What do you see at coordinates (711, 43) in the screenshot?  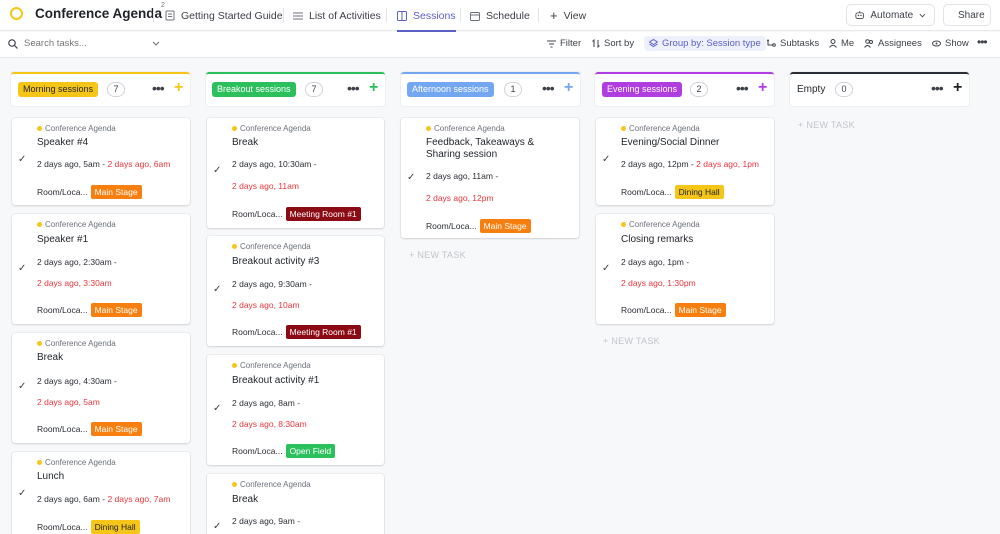 I see `group-by-label: Group by: Session type` at bounding box center [711, 43].